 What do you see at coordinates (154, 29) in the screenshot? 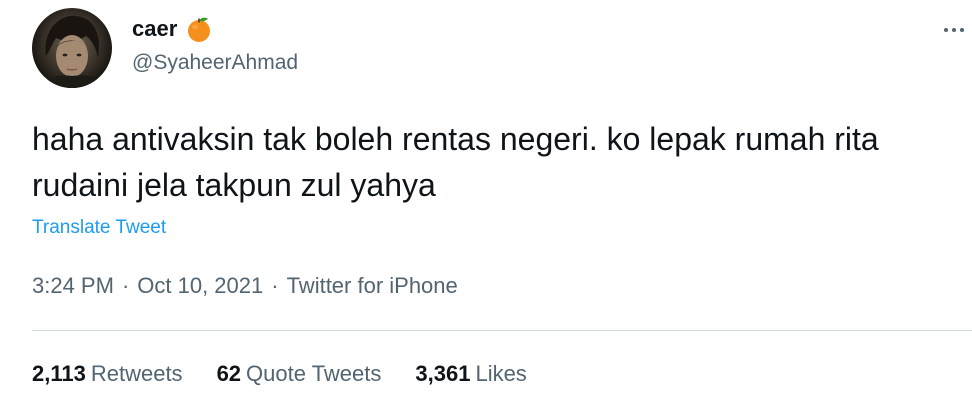
I see `display-name: caer` at bounding box center [154, 29].